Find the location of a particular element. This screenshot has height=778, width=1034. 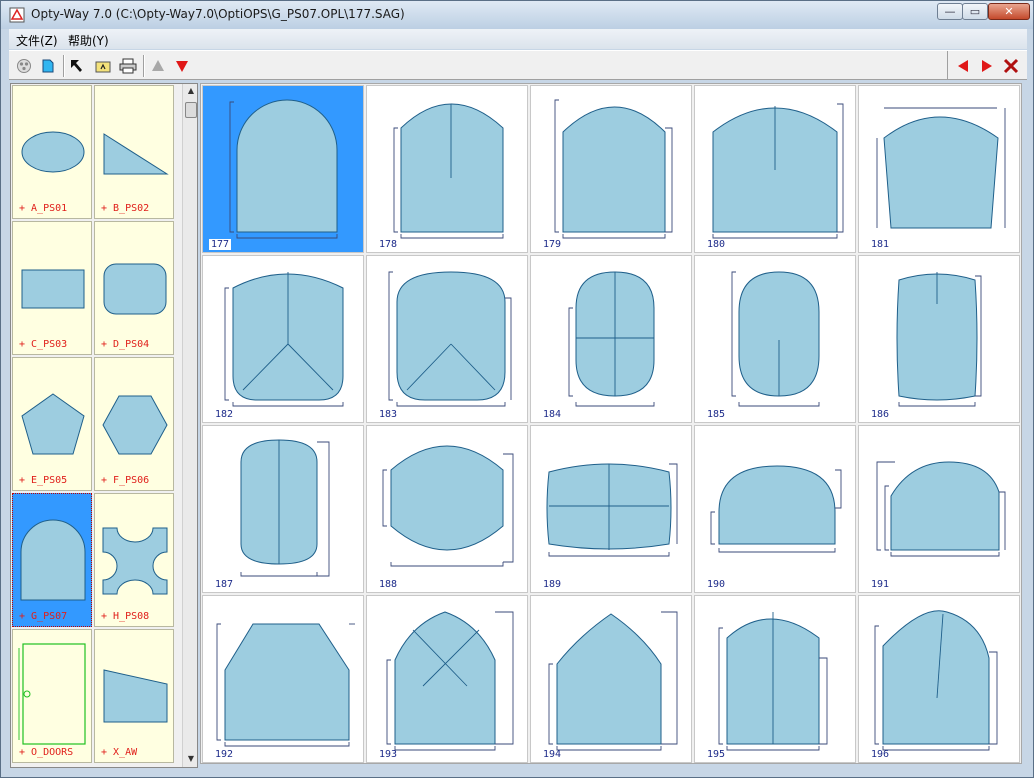

shape-cell-188: 188 is located at coordinates (447, 509).